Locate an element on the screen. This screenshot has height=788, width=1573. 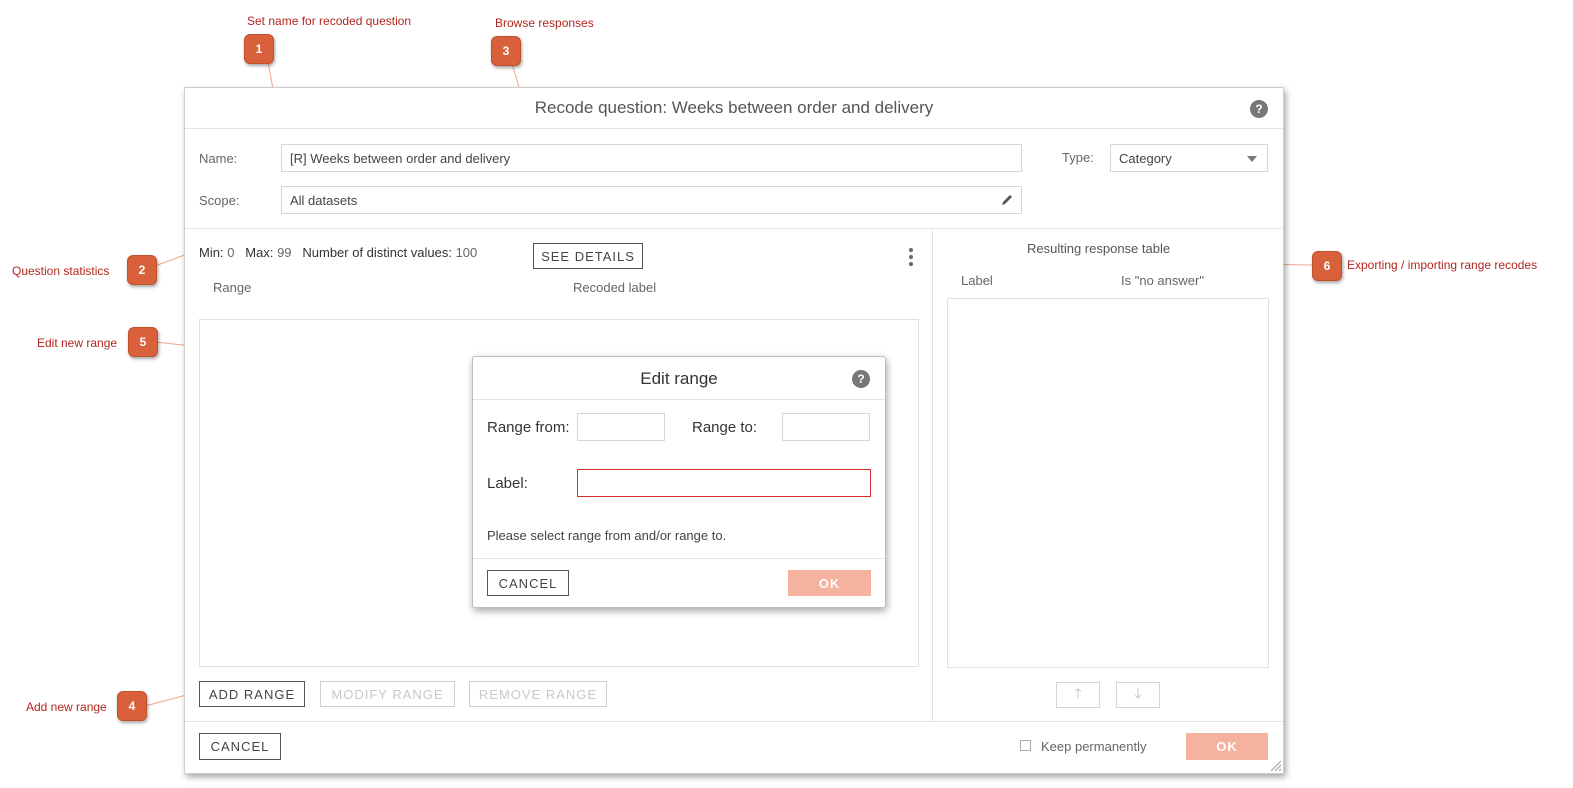
annotation-1-badge: 1 is located at coordinates (259, 49).